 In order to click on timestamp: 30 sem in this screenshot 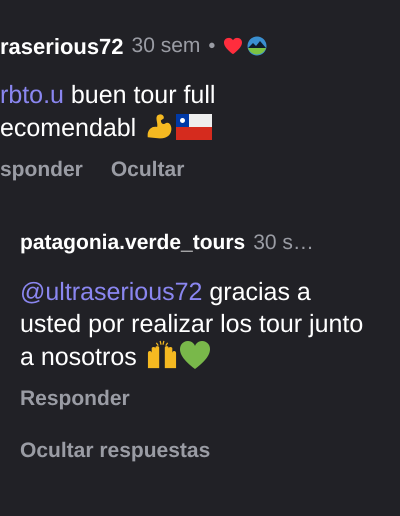, I will do `click(166, 46)`.